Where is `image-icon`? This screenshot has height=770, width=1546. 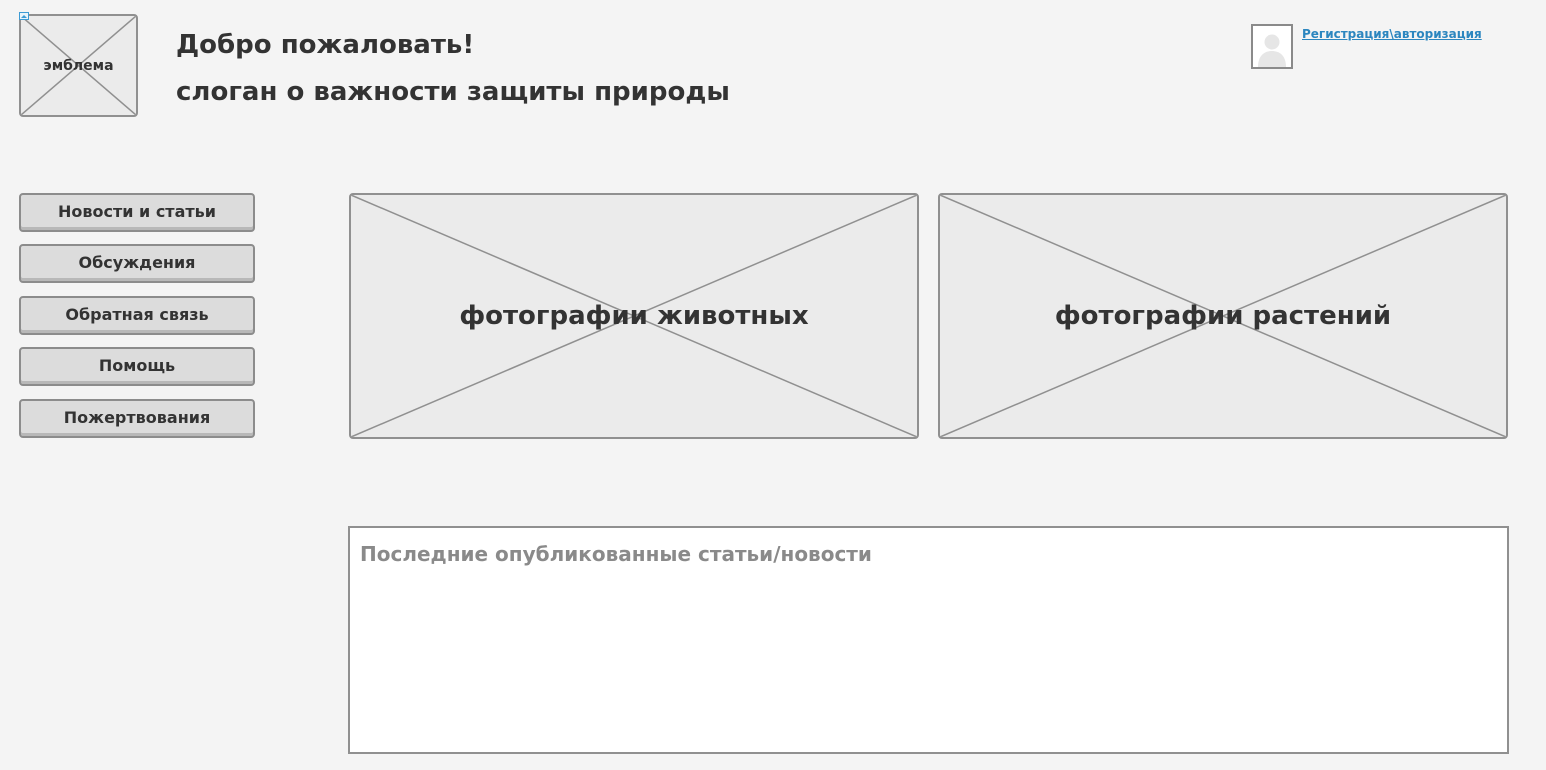
image-icon is located at coordinates (24, 16).